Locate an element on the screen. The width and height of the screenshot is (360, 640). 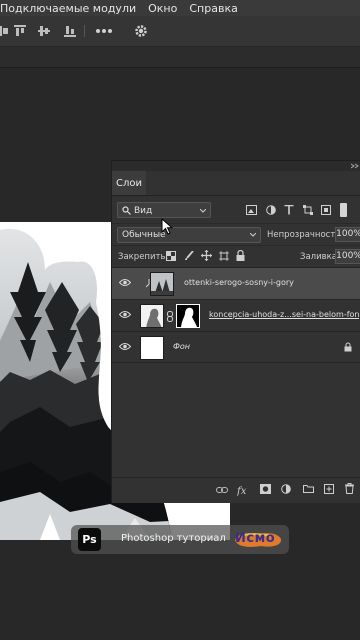
filter-toggle-switch is located at coordinates (343, 210).